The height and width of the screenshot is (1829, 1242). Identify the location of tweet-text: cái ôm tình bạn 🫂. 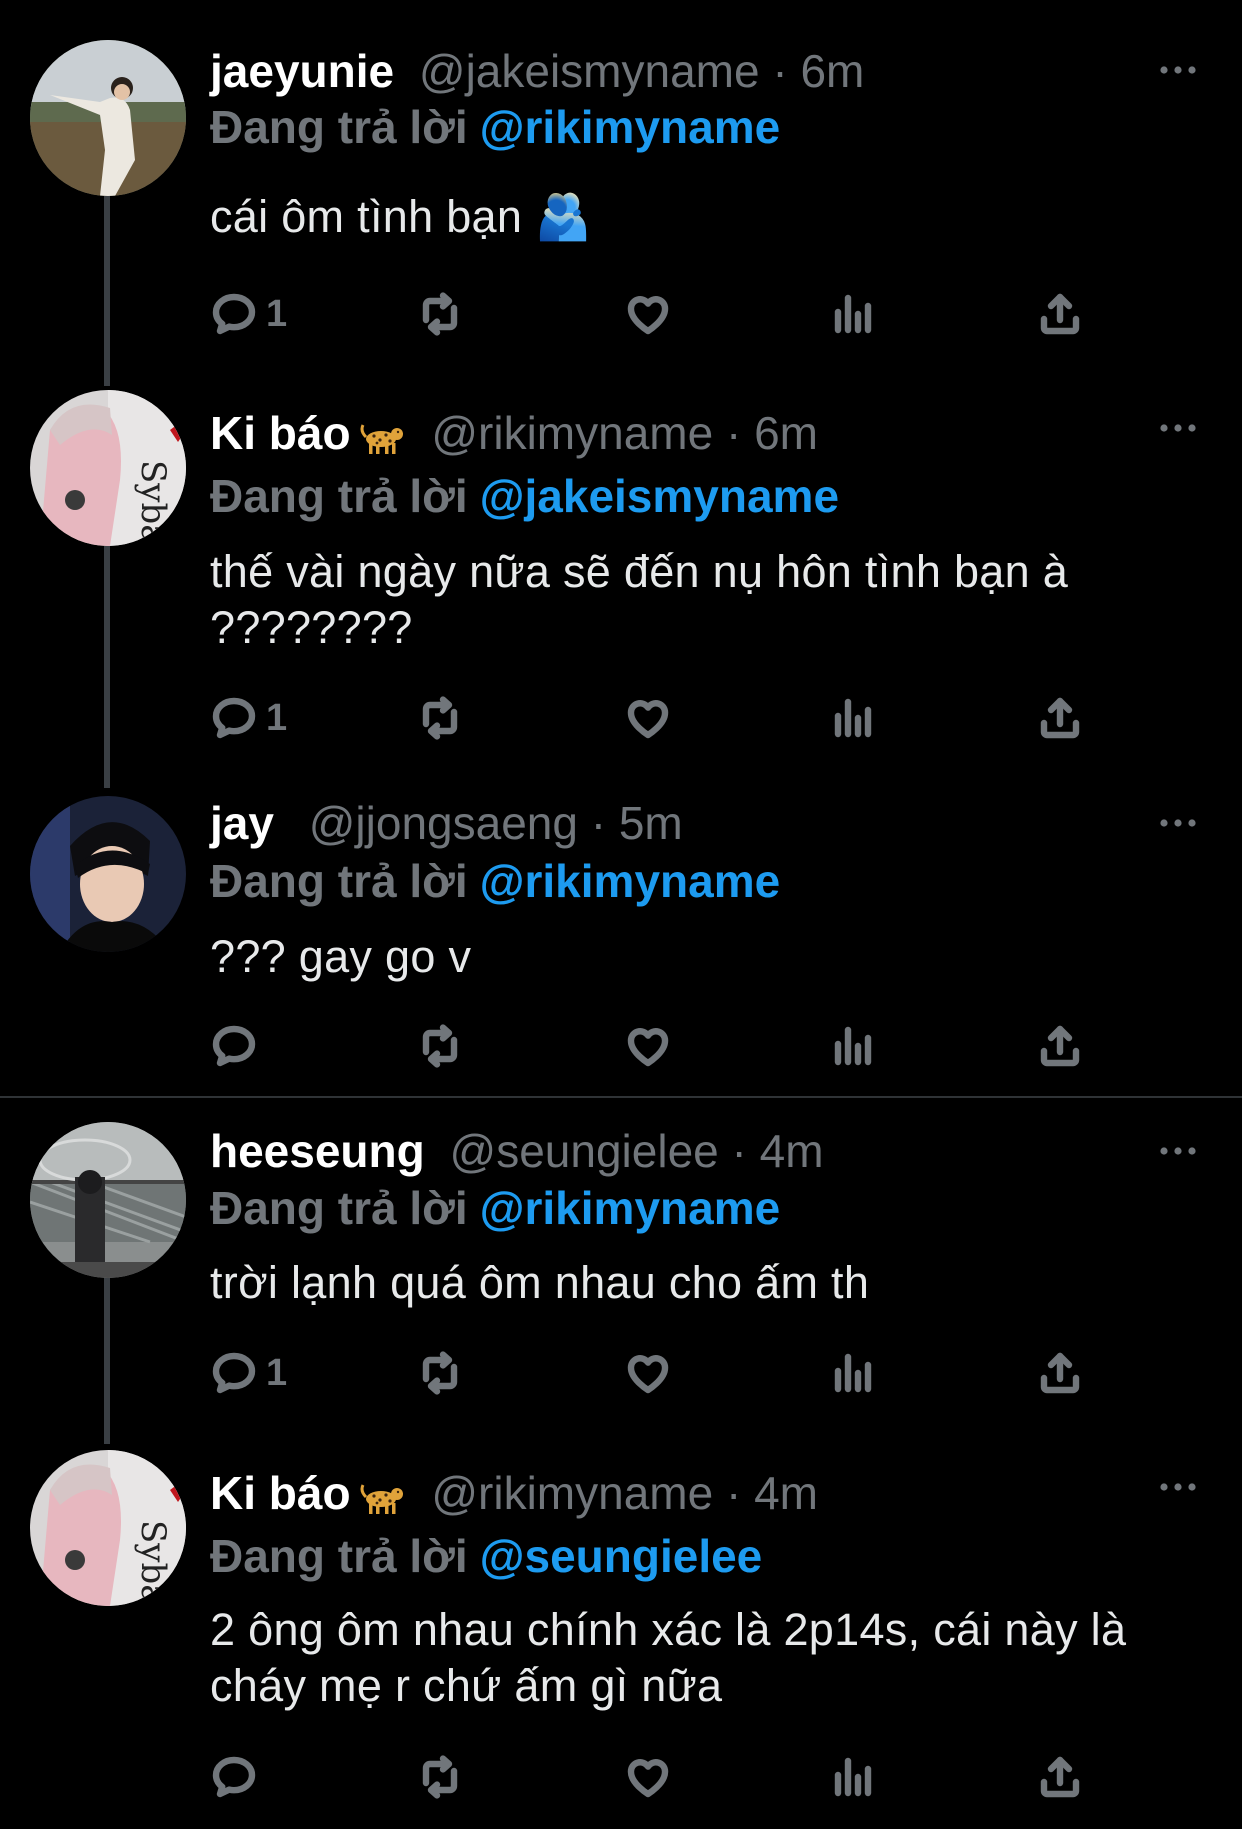
(401, 216).